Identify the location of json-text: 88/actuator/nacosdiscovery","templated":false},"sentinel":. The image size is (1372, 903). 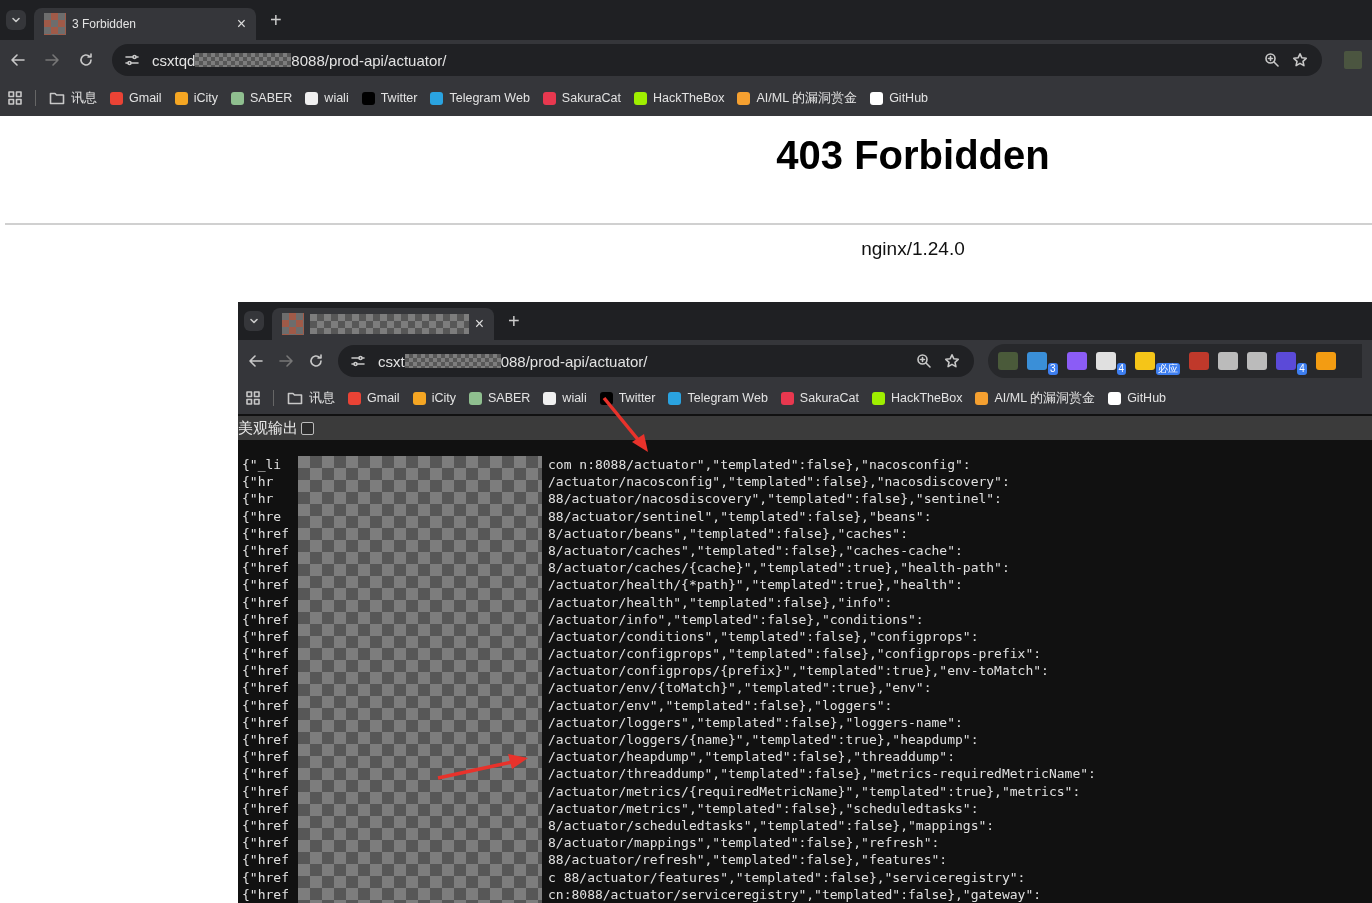
(775, 499).